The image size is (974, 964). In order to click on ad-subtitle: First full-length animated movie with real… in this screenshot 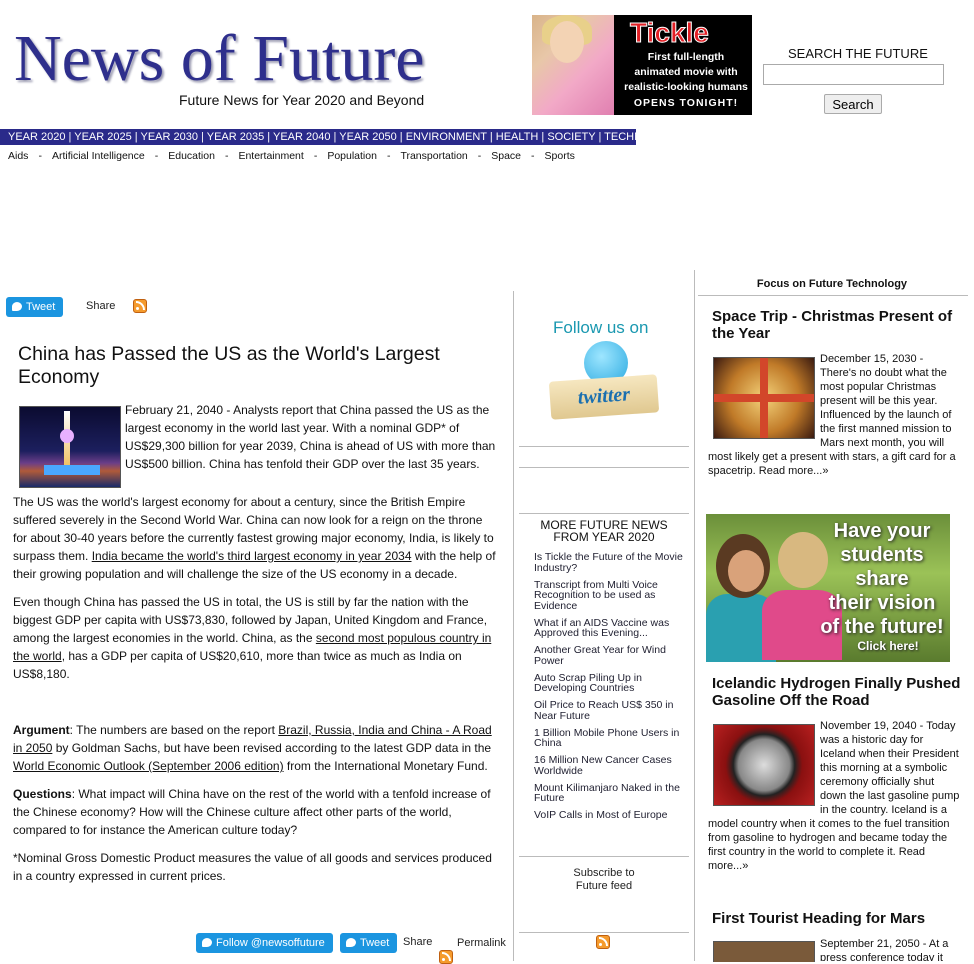, I will do `click(686, 72)`.